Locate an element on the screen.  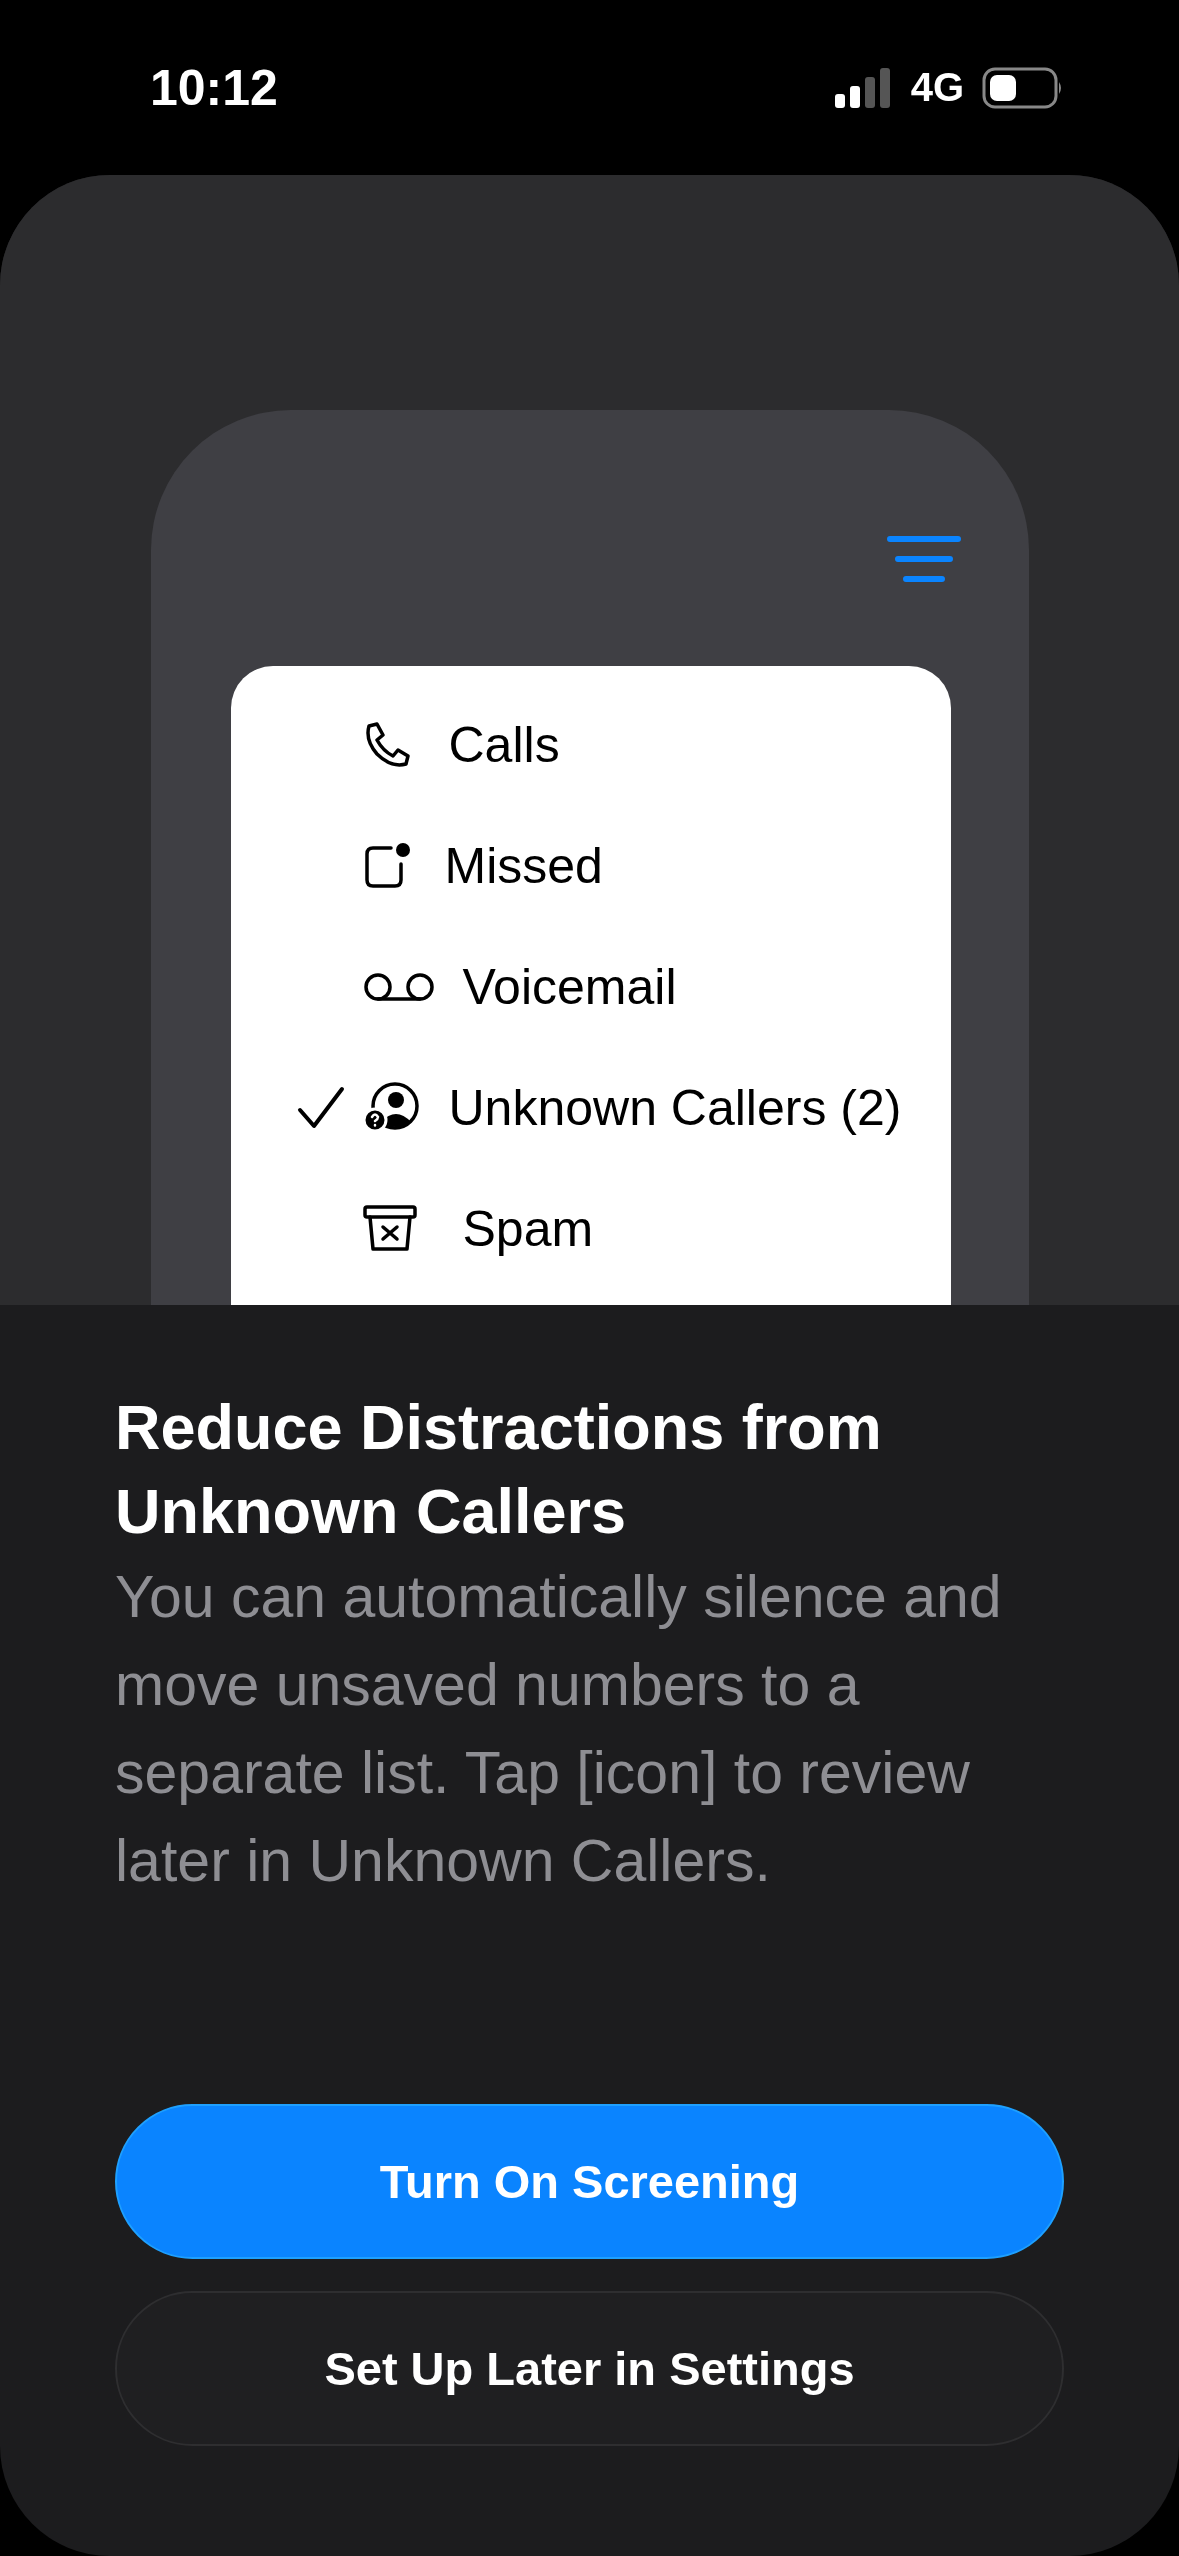
status-time: 10:12 is located at coordinates (214, 87).